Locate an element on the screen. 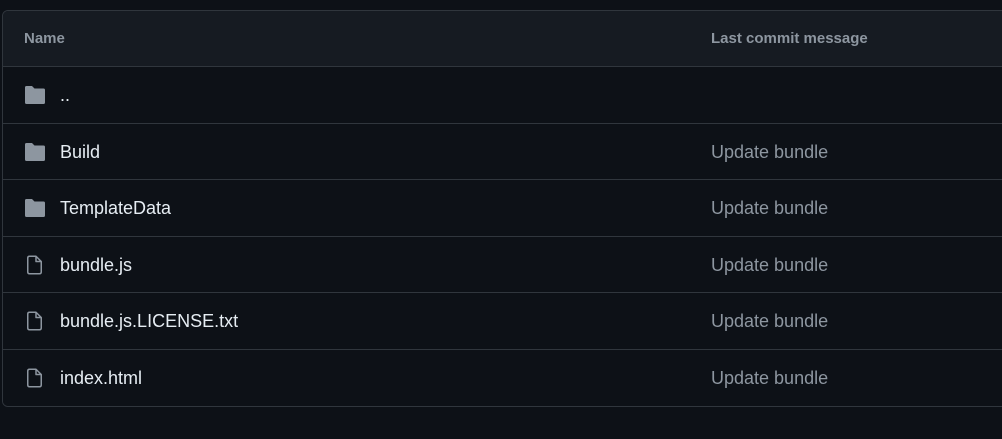  table-row-bundle-js: bundle.js Update bundle is located at coordinates (502, 264).